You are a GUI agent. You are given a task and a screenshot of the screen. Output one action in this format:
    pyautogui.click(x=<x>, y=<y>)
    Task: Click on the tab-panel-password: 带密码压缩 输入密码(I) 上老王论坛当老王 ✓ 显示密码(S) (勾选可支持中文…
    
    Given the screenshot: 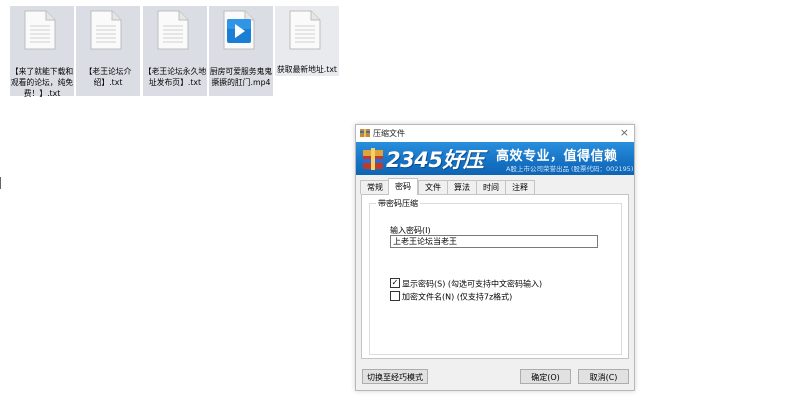 What is the action you would take?
    pyautogui.click(x=495, y=276)
    